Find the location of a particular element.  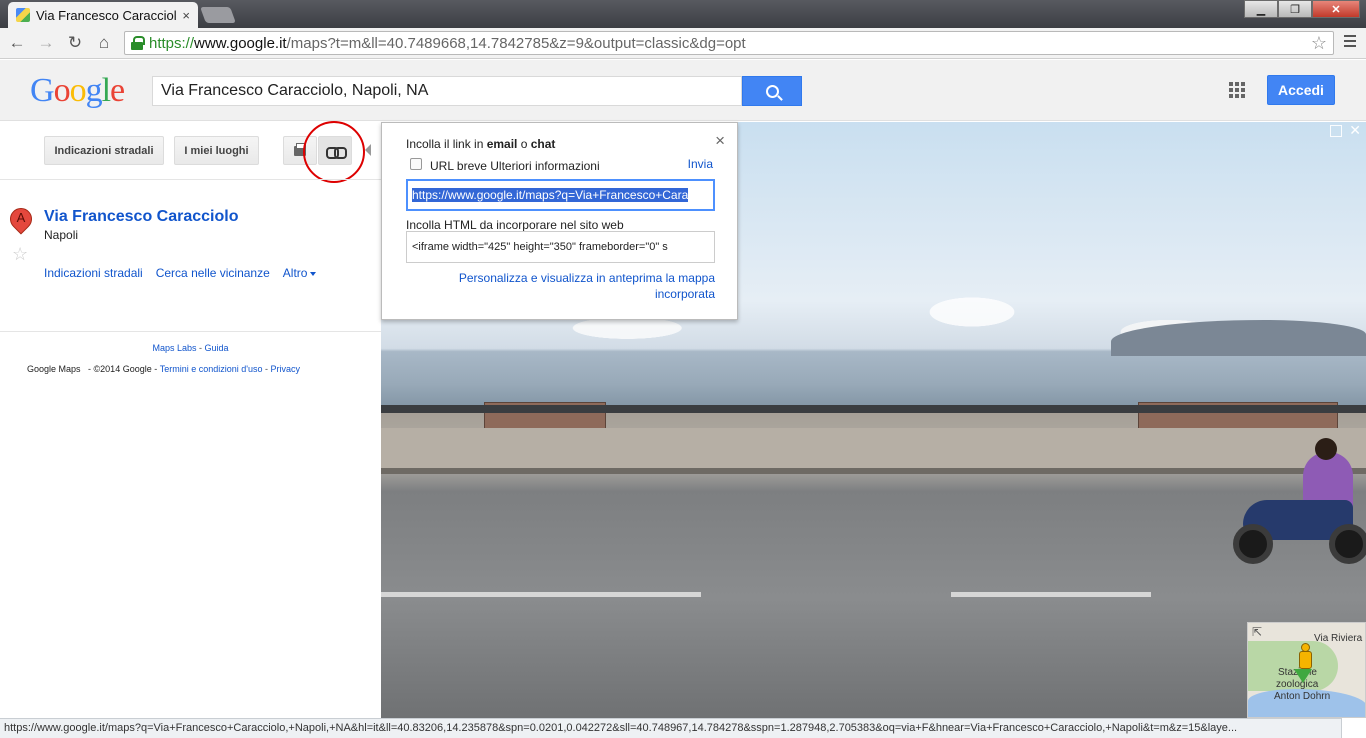

bookmark-star-icon: ☆ is located at coordinates (1319, 43).